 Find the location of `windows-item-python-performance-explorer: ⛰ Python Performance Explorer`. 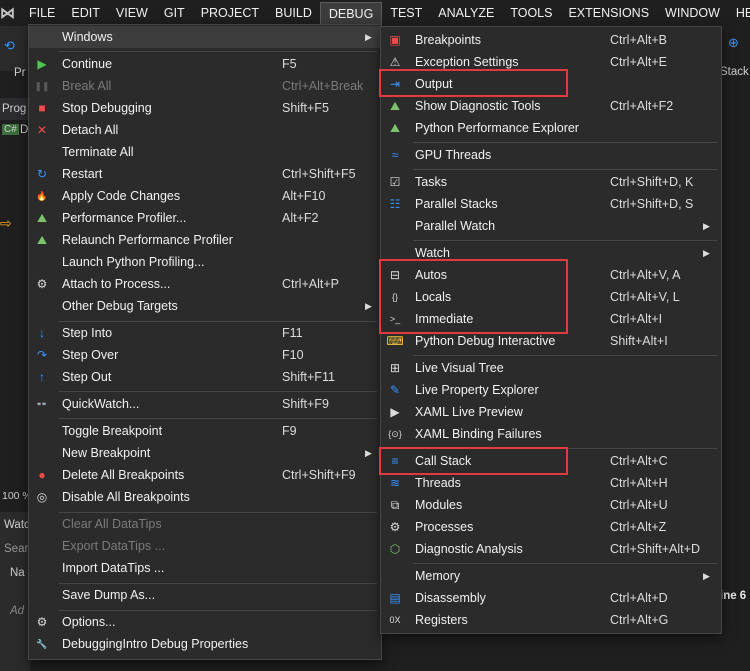

windows-item-python-performance-explorer: ⛰ Python Performance Explorer is located at coordinates (551, 128).